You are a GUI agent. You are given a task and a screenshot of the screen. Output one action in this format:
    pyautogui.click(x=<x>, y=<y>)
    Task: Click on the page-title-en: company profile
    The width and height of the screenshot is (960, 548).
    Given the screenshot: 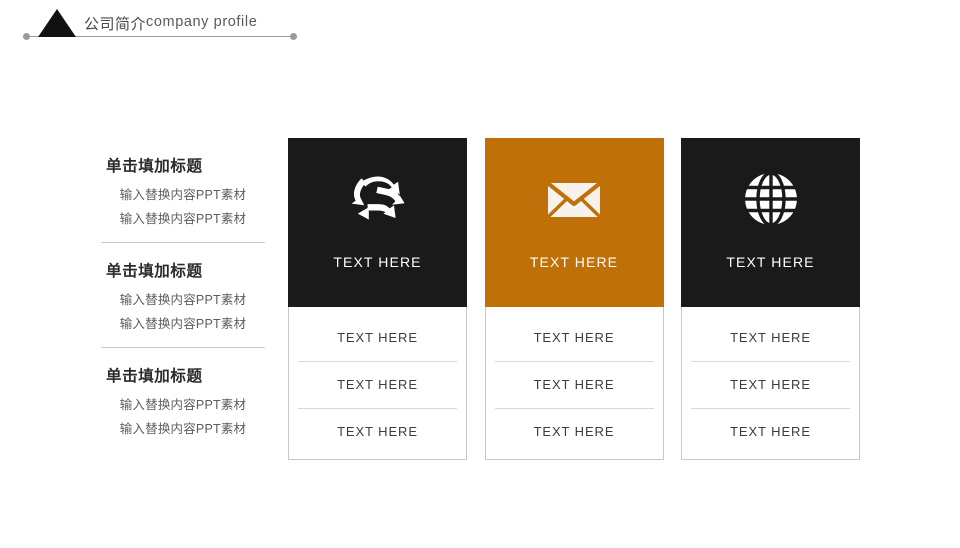 What is the action you would take?
    pyautogui.click(x=202, y=22)
    